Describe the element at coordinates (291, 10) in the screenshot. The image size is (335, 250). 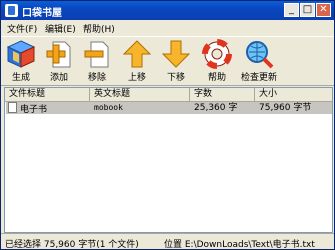
I see `minimize-button: _` at that location.